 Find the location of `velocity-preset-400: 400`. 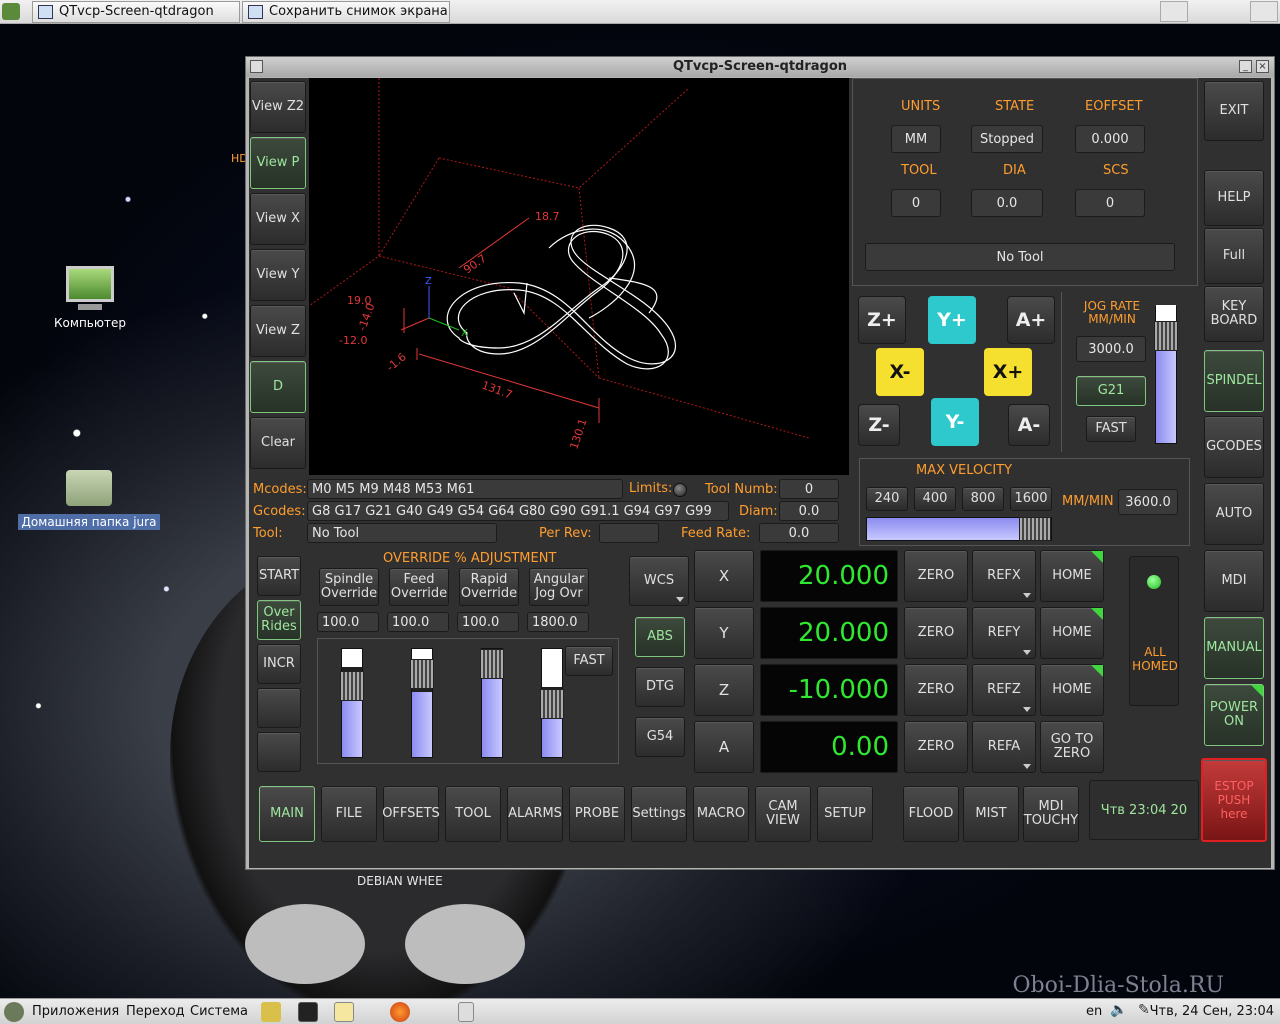

velocity-preset-400: 400 is located at coordinates (935, 499).